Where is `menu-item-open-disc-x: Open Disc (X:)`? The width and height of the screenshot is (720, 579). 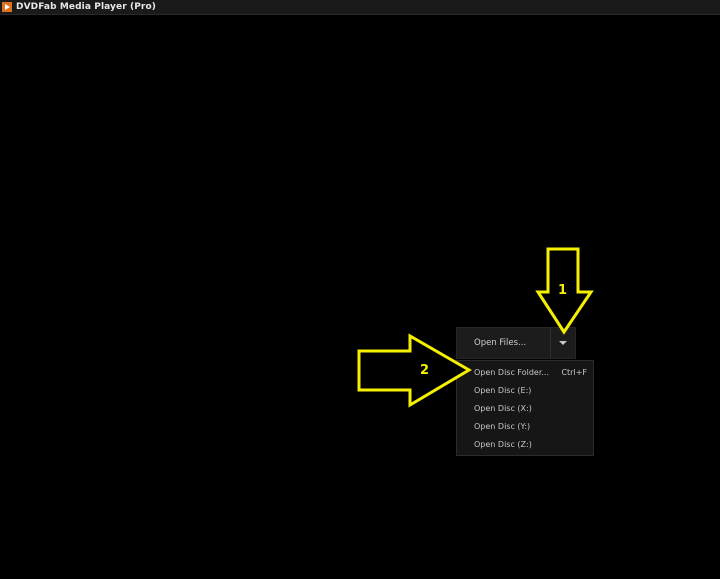 menu-item-open-disc-x: Open Disc (X:) is located at coordinates (525, 408).